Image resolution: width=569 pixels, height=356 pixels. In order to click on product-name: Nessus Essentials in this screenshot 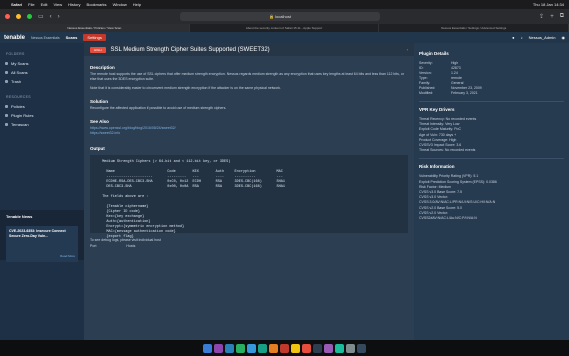, I will do `click(45, 37)`.